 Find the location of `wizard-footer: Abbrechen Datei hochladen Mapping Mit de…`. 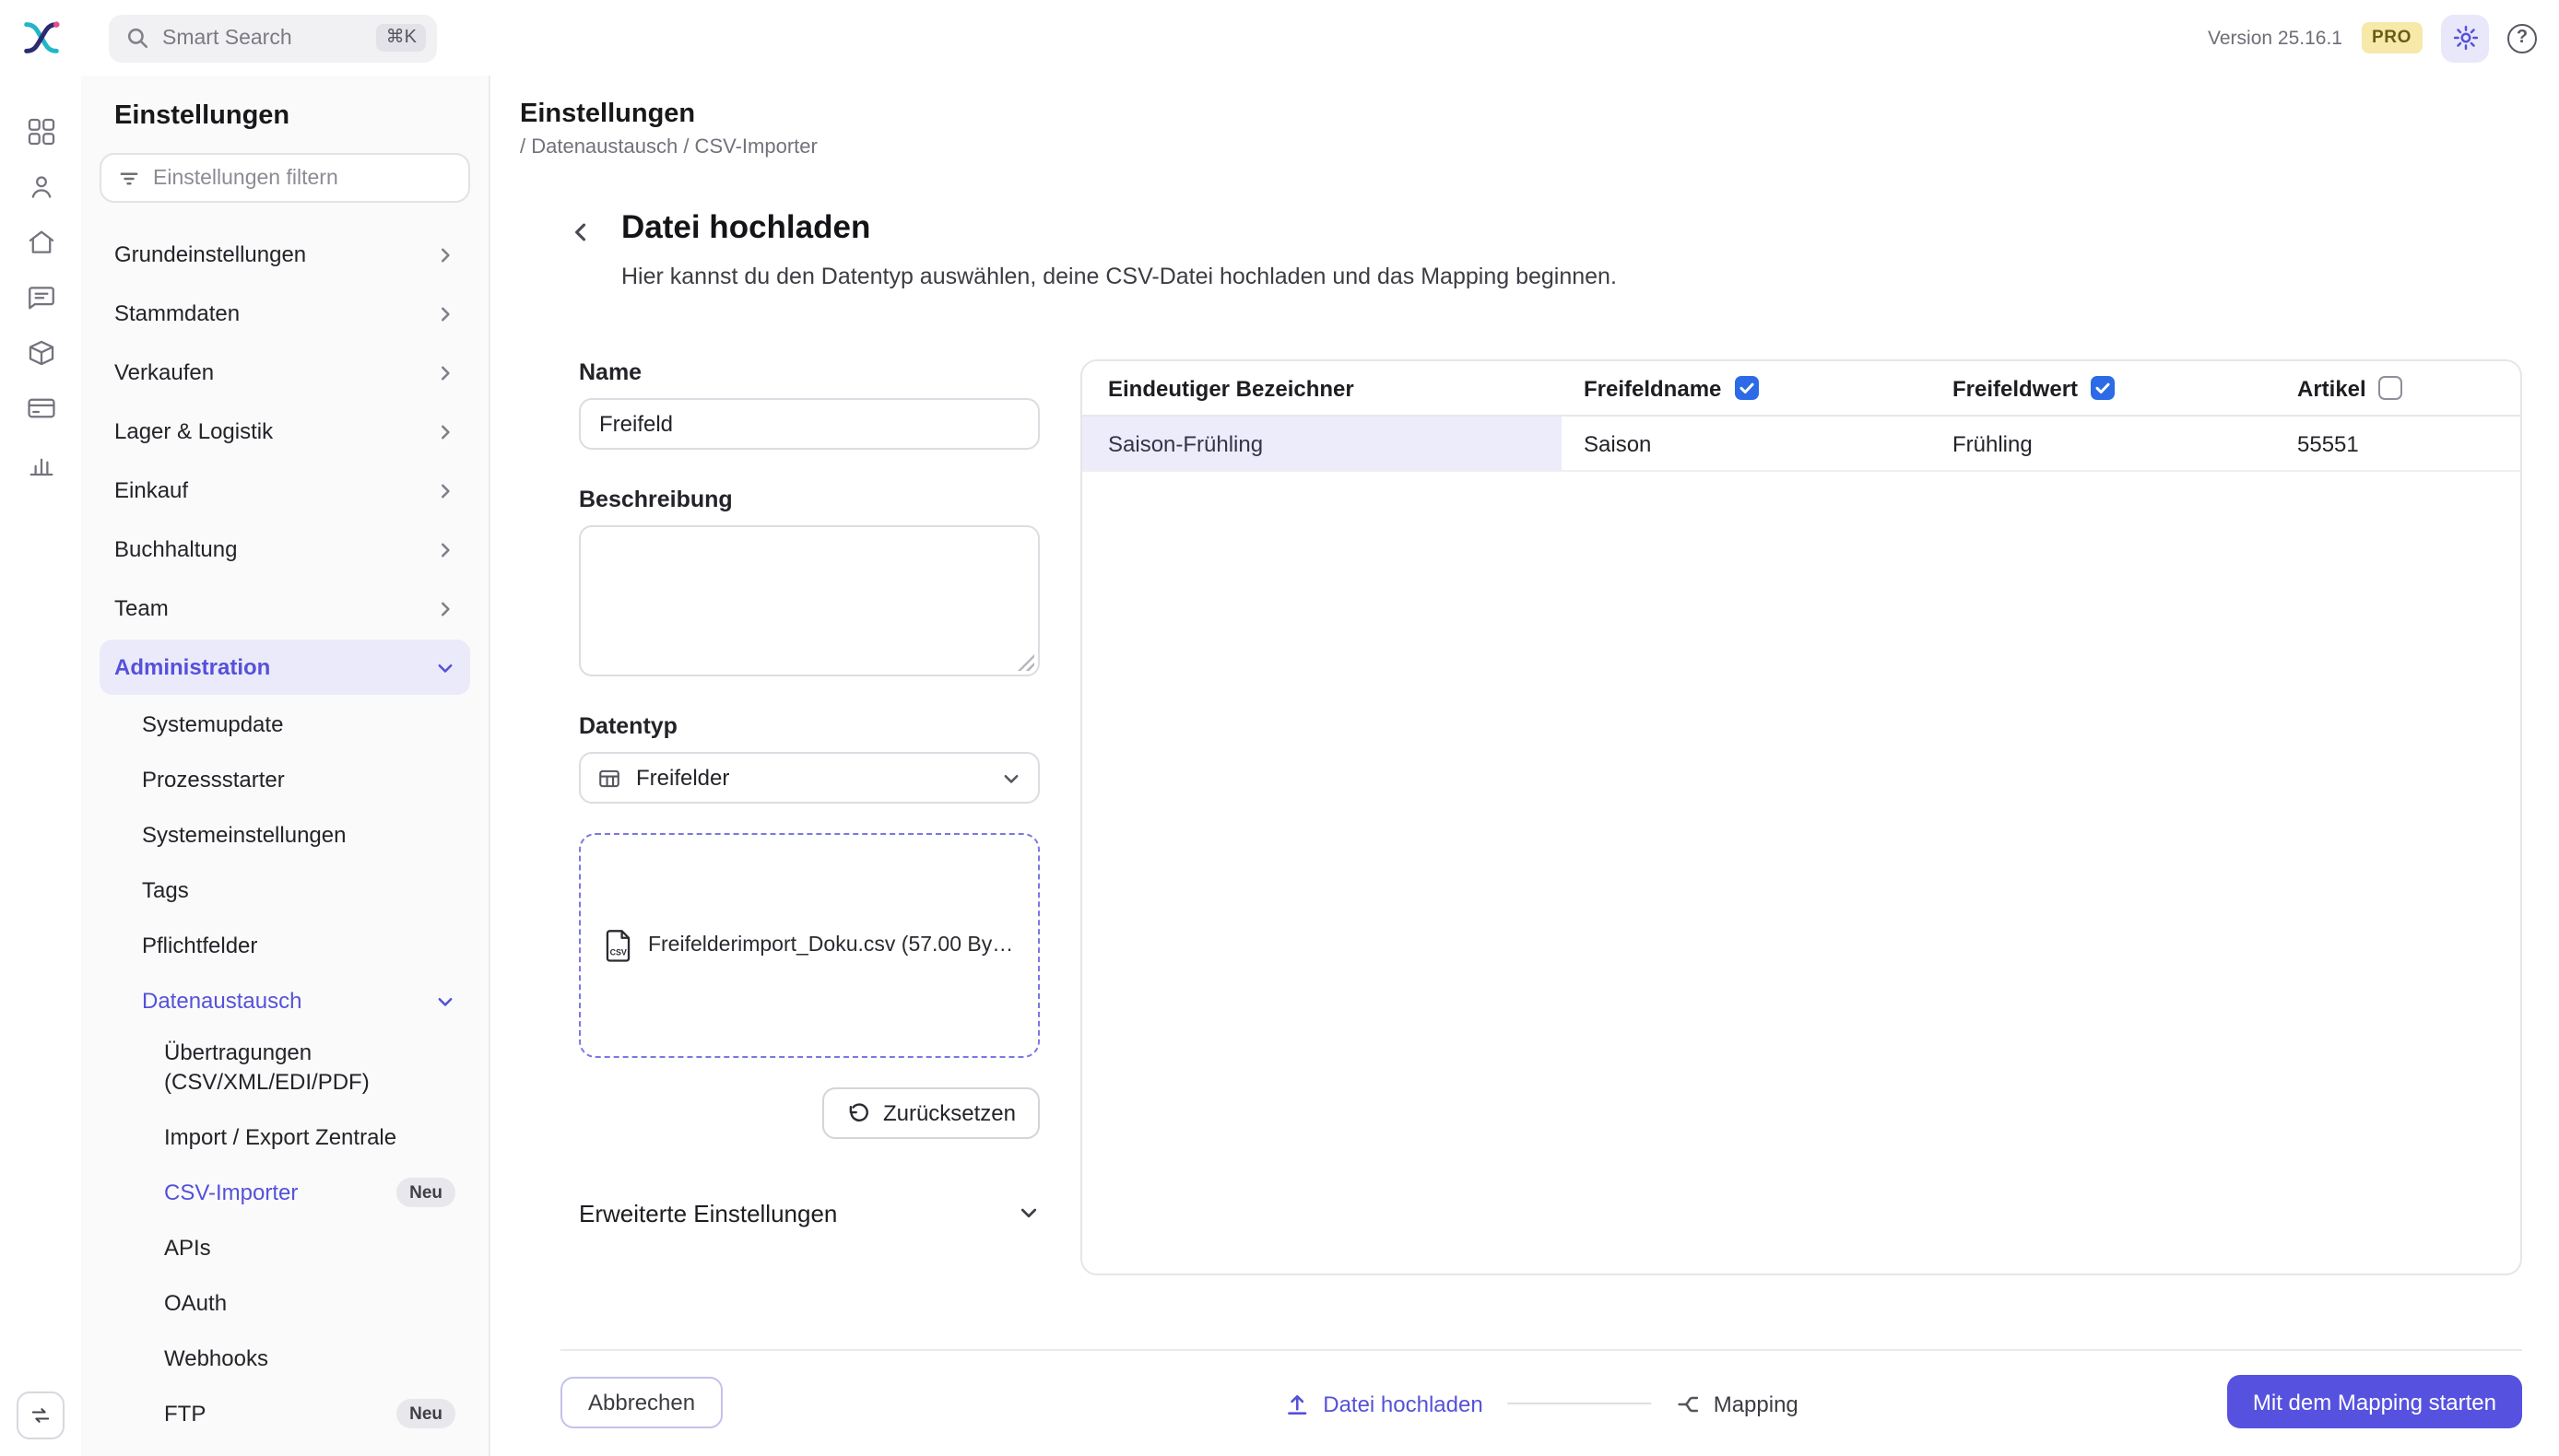

wizard-footer: Abbrechen Datei hochladen Mapping Mit de… is located at coordinates (1541, 1402).